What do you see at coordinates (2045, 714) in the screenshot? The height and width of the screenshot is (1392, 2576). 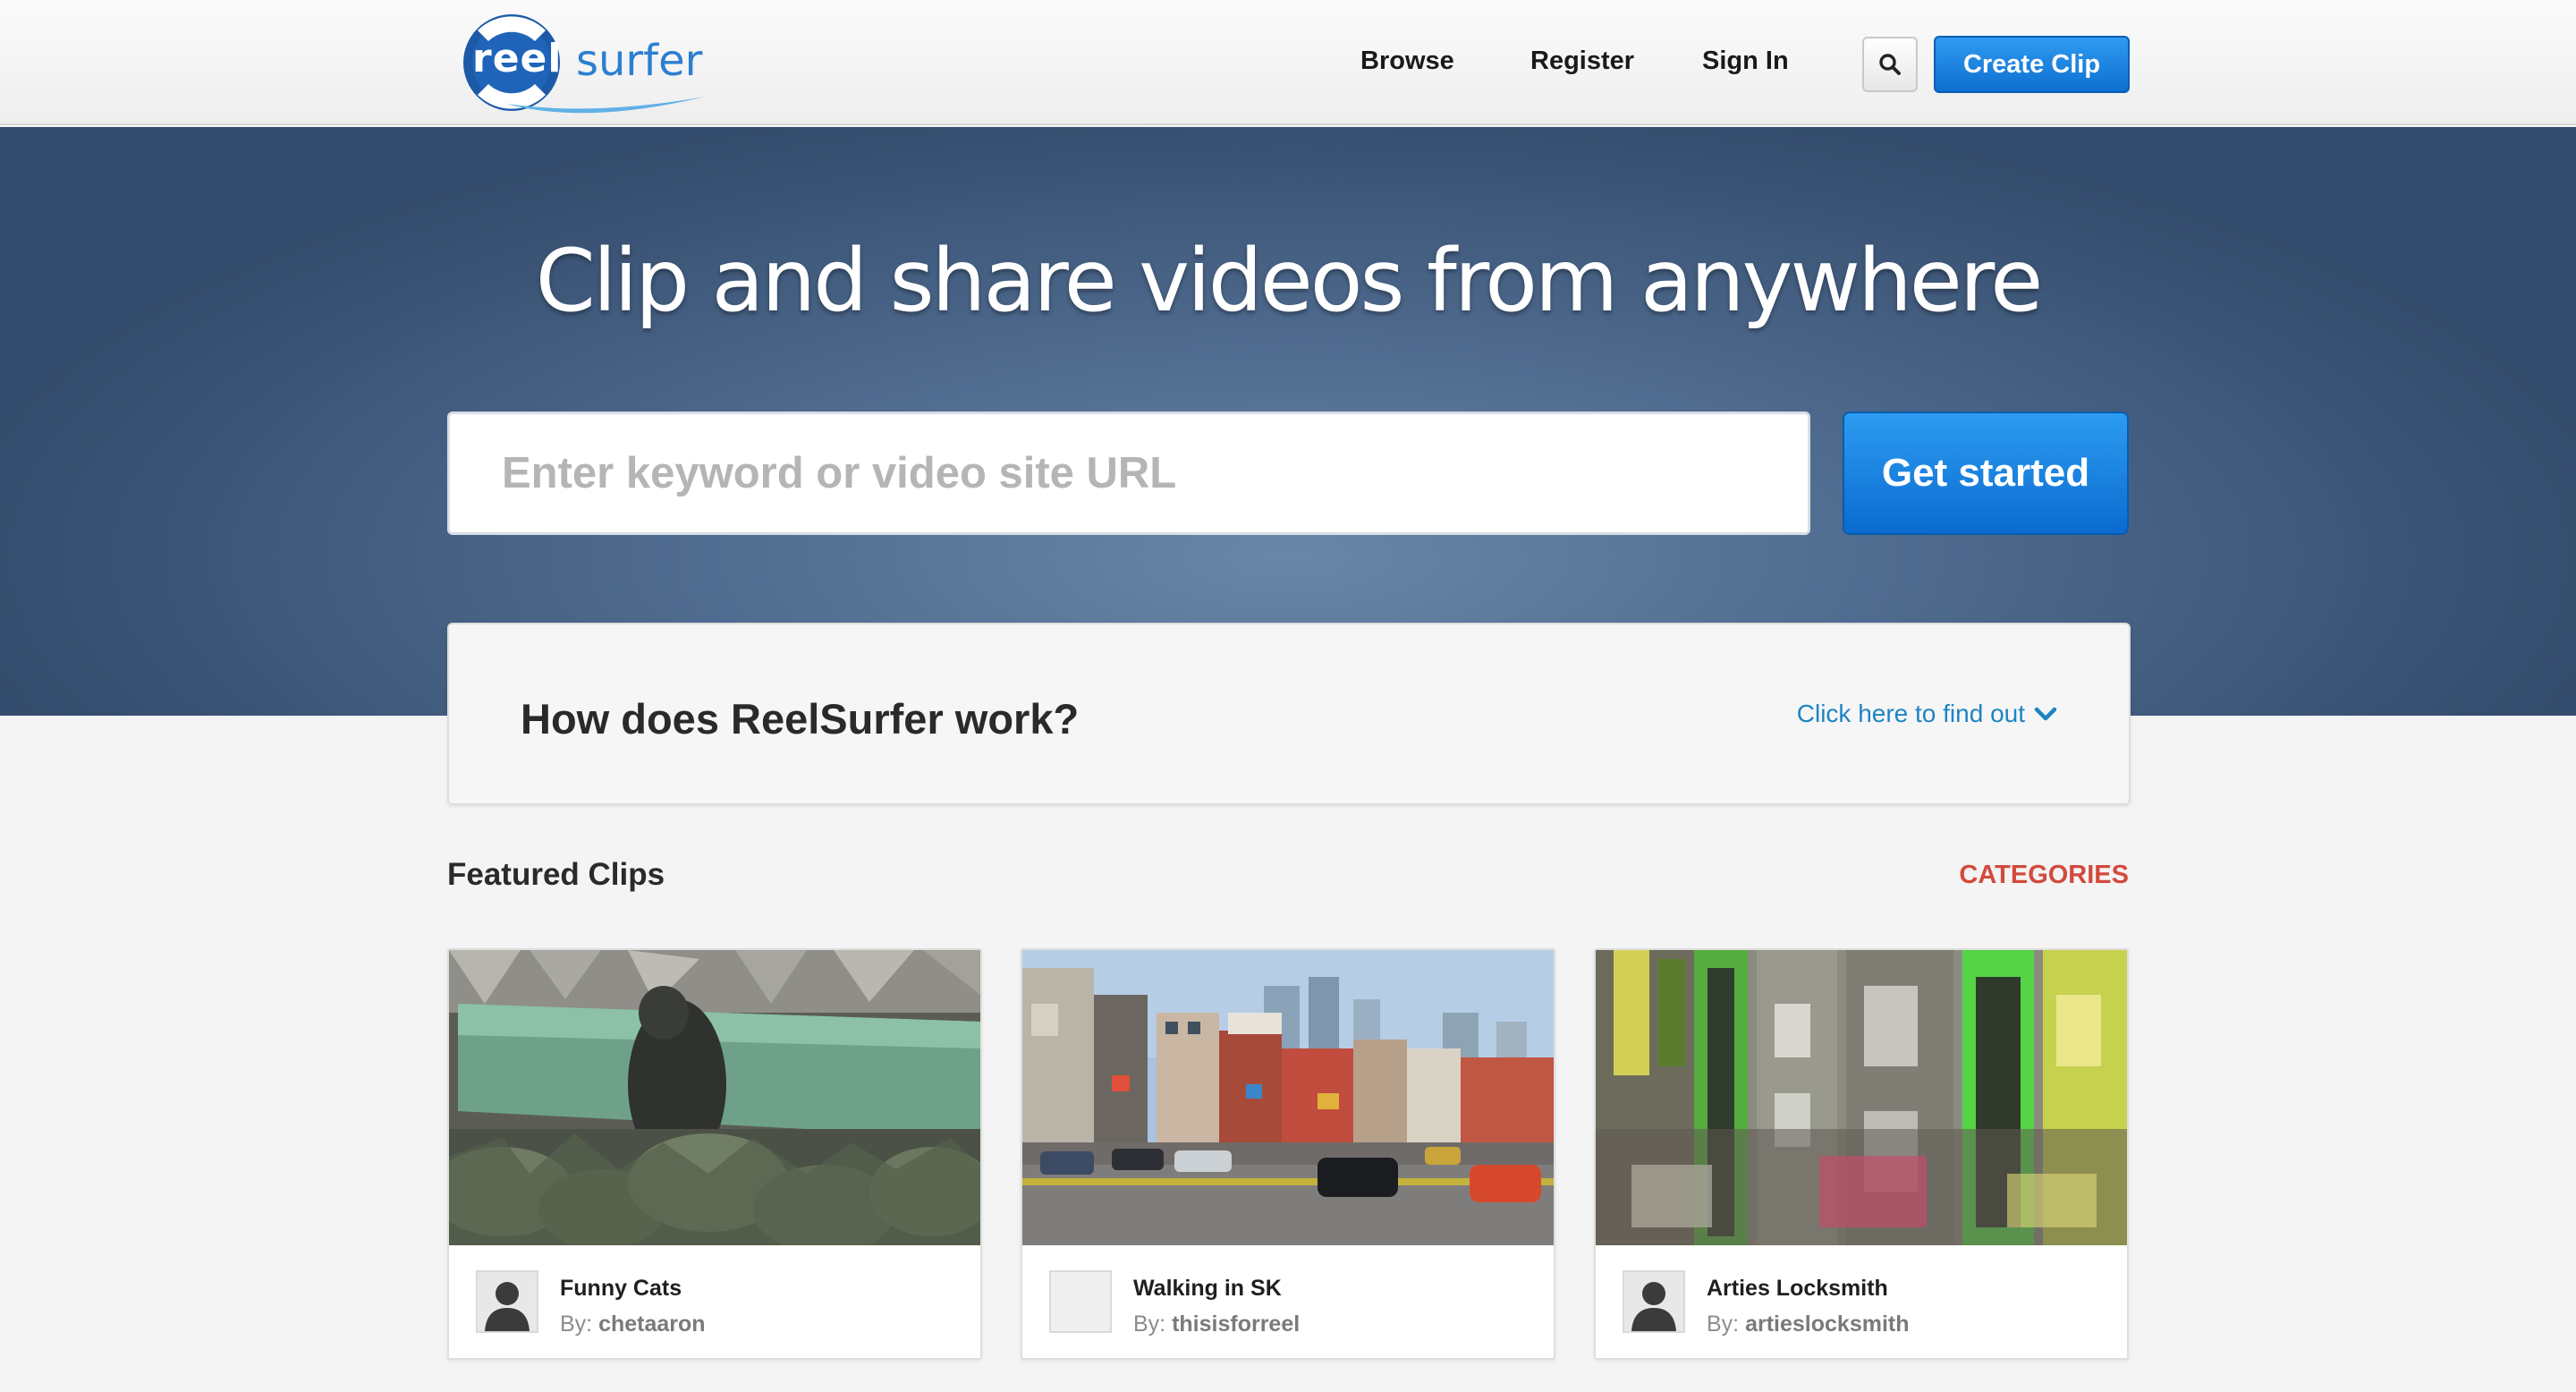 I see `chevron-down-icon` at bounding box center [2045, 714].